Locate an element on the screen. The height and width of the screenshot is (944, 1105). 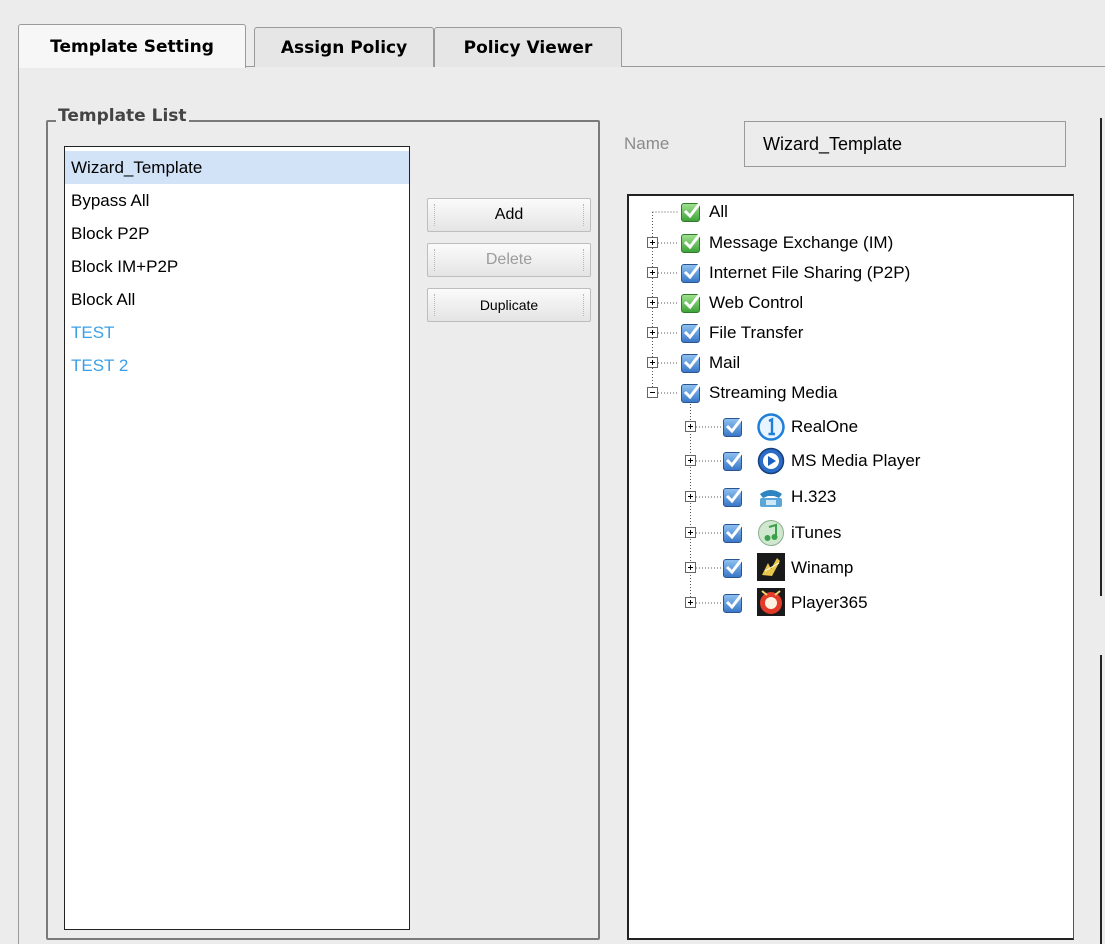
tree-node-mail: Mail is located at coordinates (724, 363).